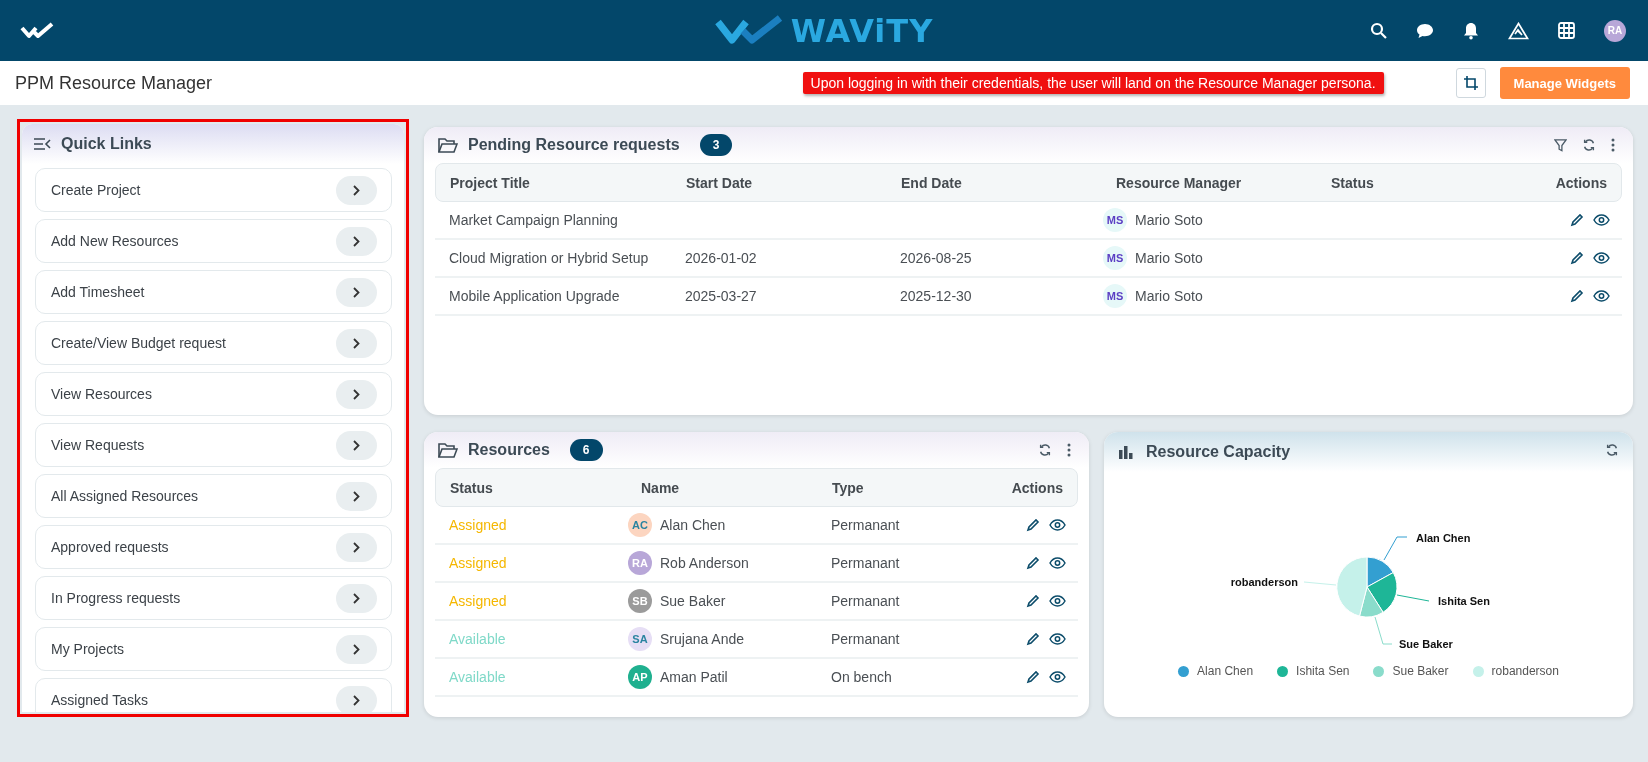 The width and height of the screenshot is (1648, 762). What do you see at coordinates (213, 695) in the screenshot?
I see `quick-link-item: Assigned Tasks` at bounding box center [213, 695].